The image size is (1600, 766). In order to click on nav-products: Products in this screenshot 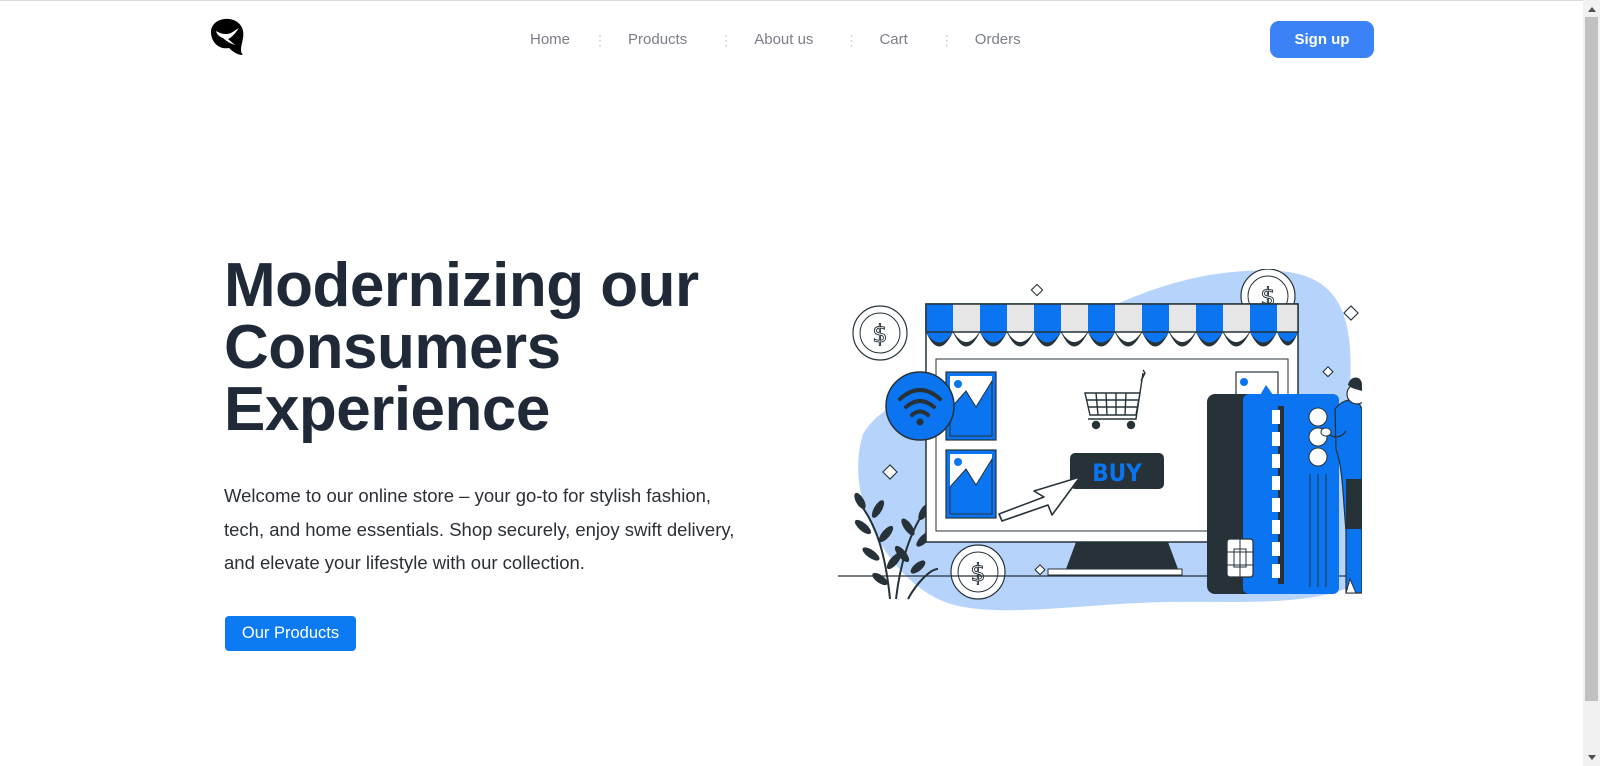, I will do `click(657, 40)`.